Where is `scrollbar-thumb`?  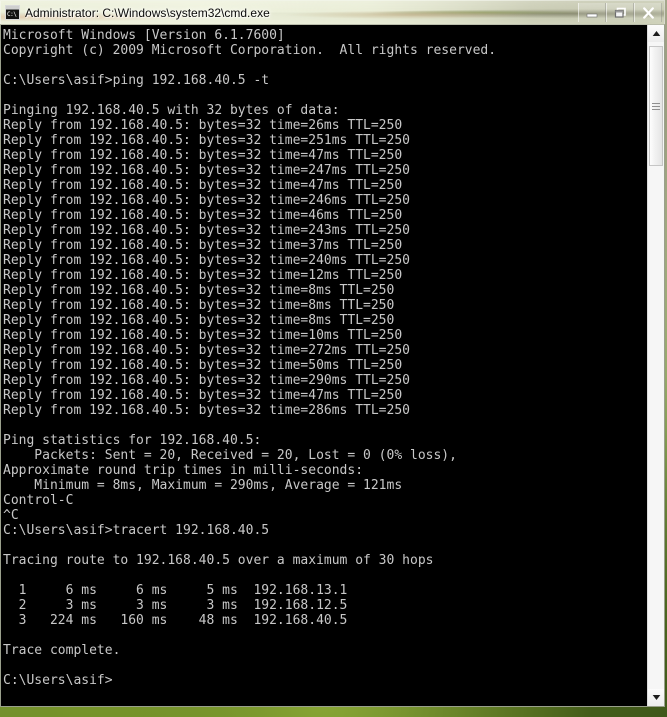
scrollbar-thumb is located at coordinates (656, 106).